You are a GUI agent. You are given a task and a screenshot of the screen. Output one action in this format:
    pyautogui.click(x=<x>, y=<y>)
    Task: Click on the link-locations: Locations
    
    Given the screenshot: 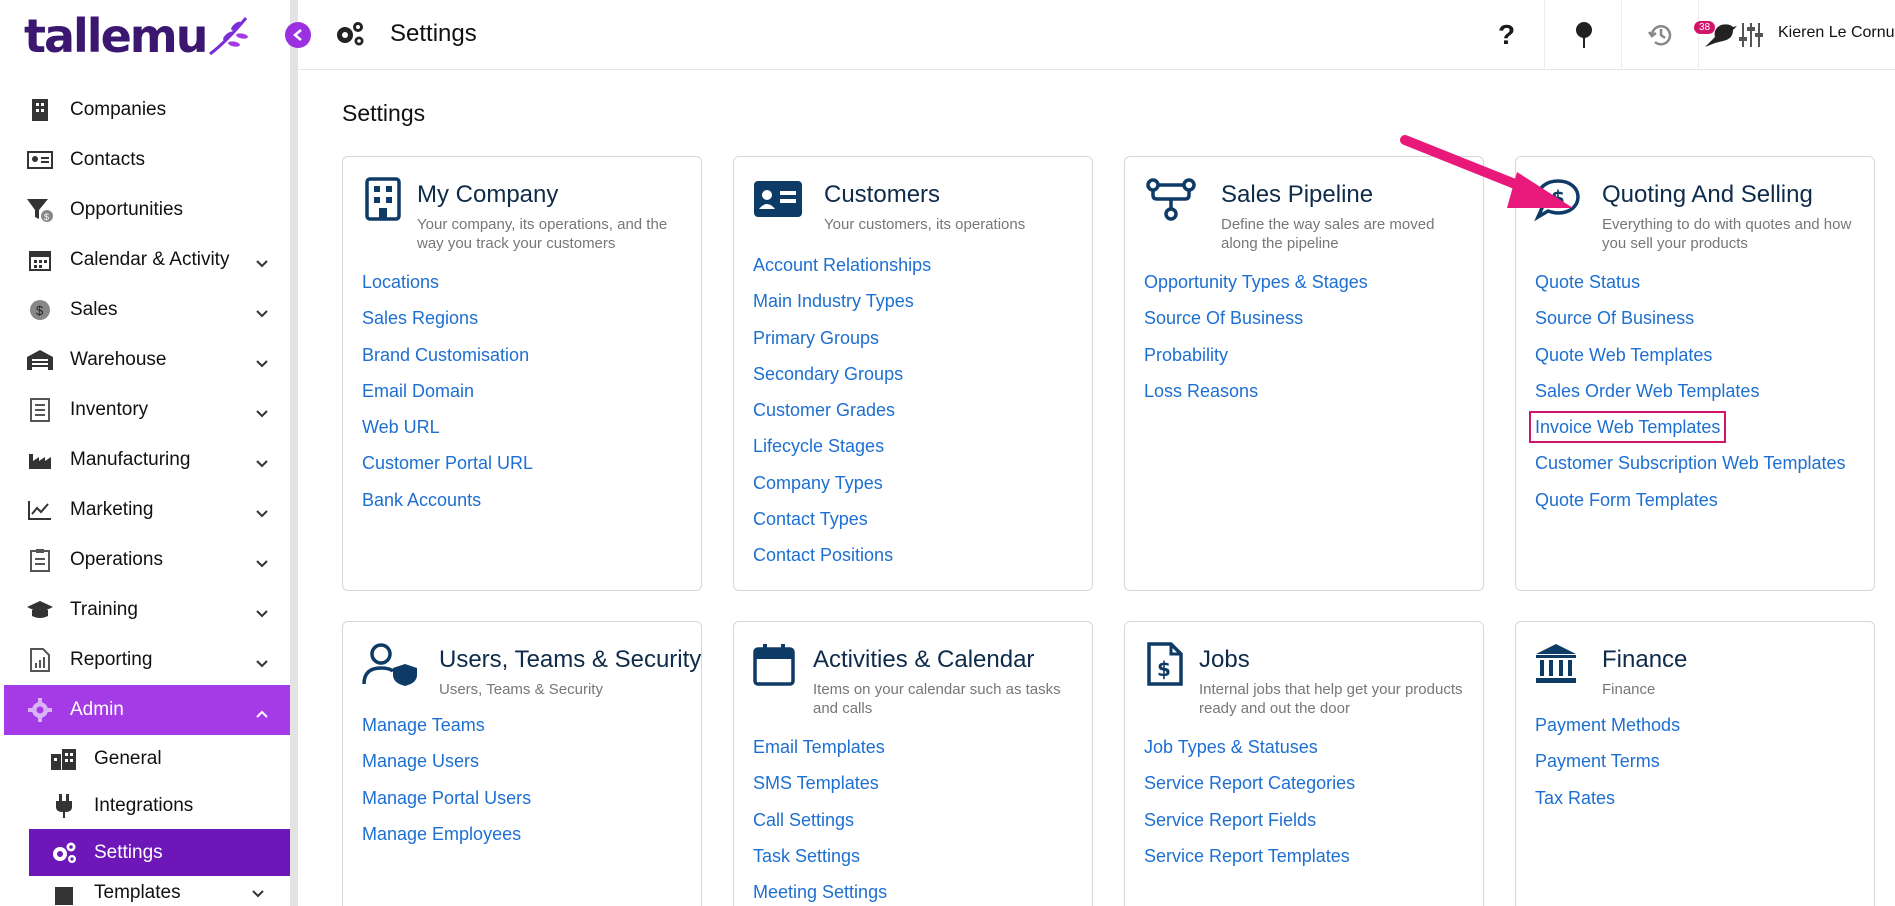 What is the action you would take?
    pyautogui.click(x=447, y=290)
    